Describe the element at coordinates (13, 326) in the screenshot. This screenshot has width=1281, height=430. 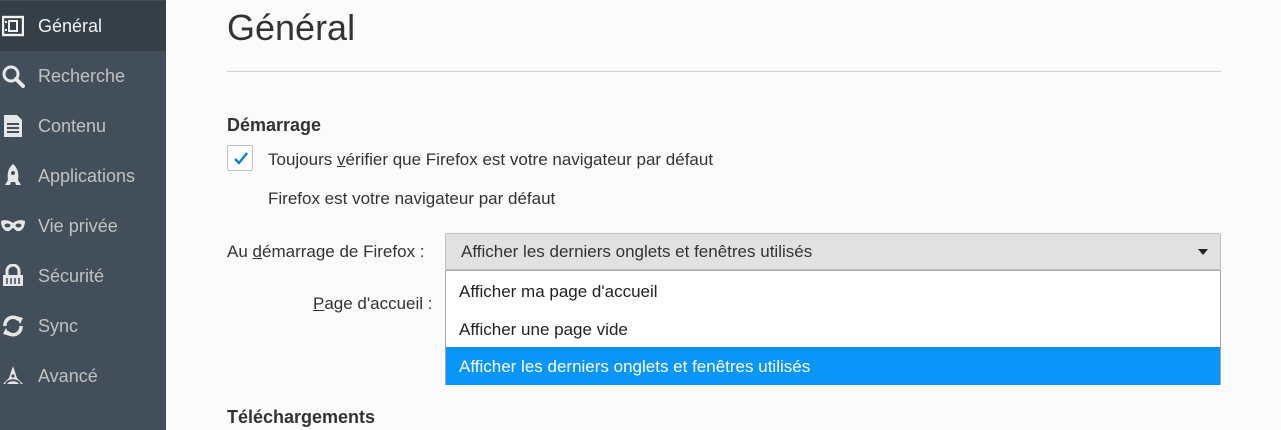
I see `sync-icon` at that location.